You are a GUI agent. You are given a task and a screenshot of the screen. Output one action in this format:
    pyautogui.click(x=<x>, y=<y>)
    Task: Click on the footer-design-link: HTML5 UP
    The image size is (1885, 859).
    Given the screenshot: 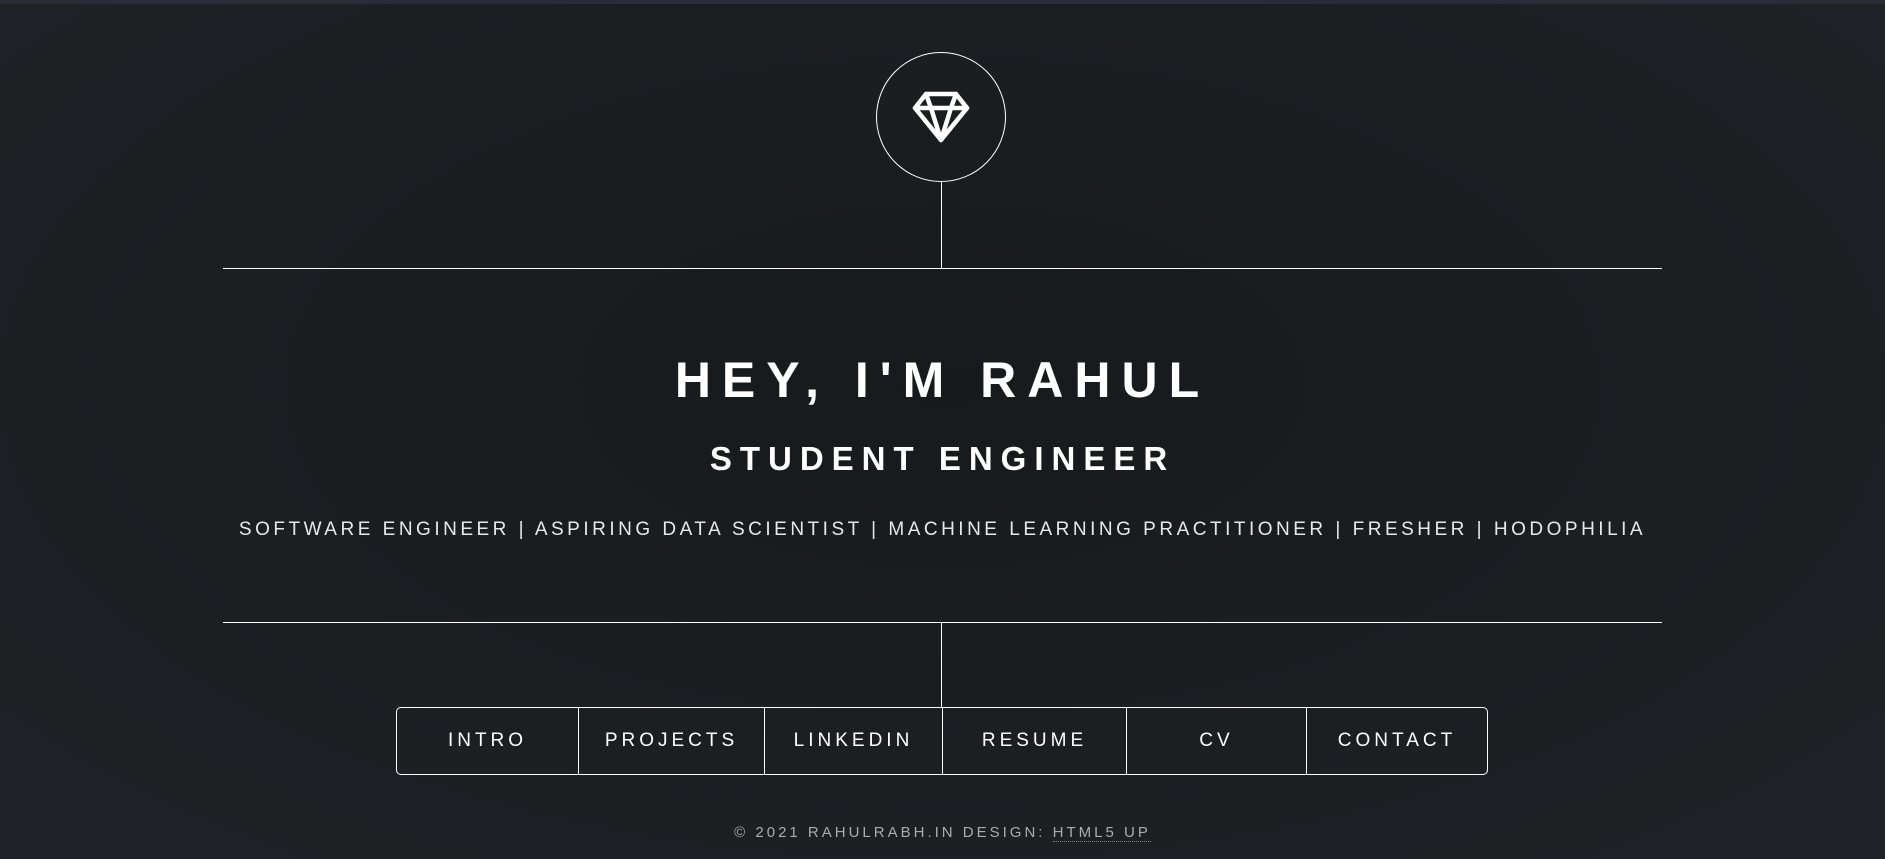 What is the action you would take?
    pyautogui.click(x=1101, y=833)
    